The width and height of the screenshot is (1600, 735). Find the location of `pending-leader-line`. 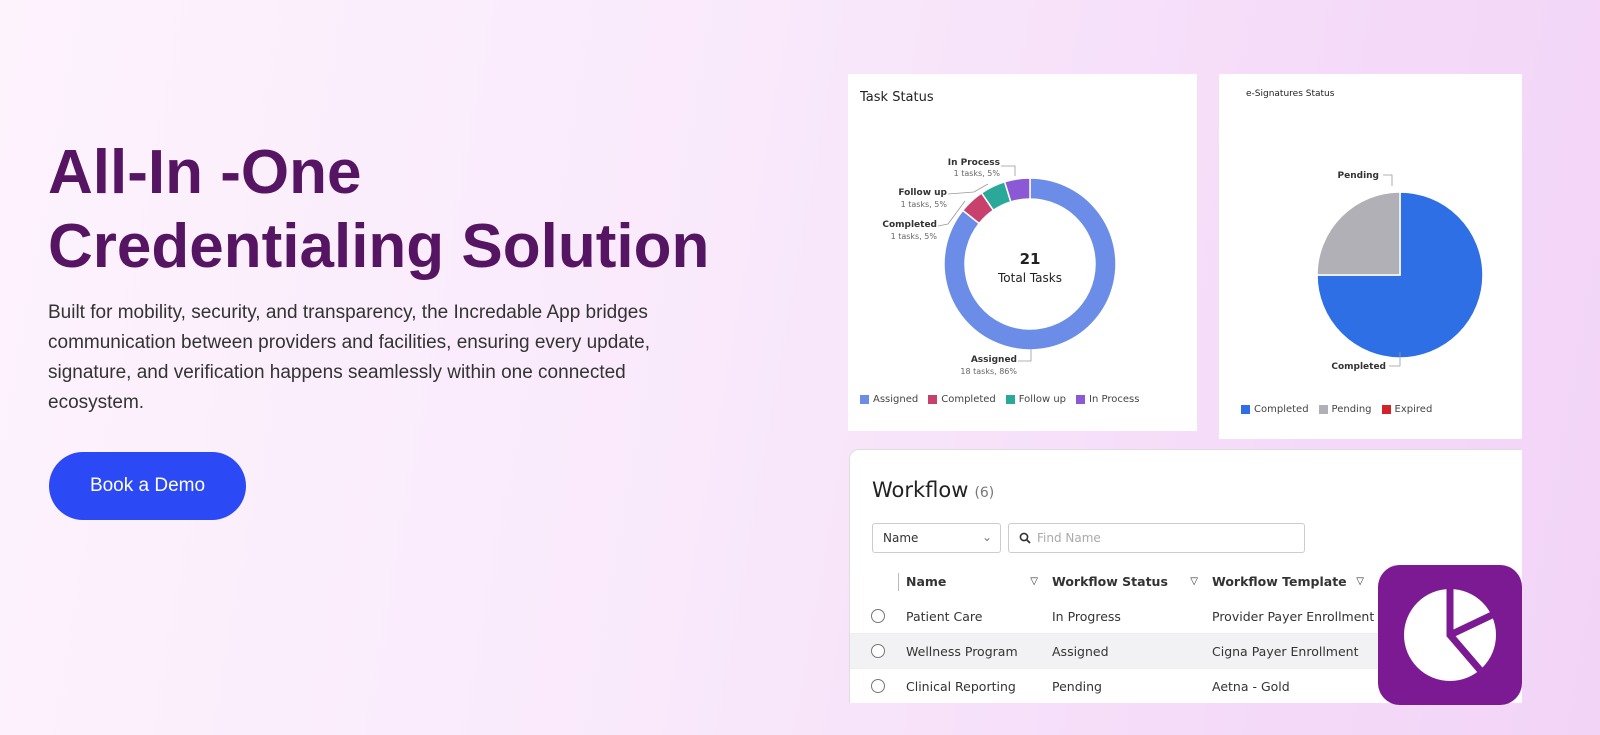

pending-leader-line is located at coordinates (1388, 180).